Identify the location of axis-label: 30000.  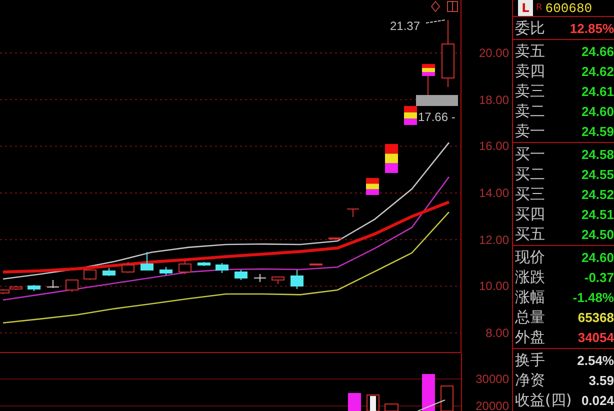
(492, 379).